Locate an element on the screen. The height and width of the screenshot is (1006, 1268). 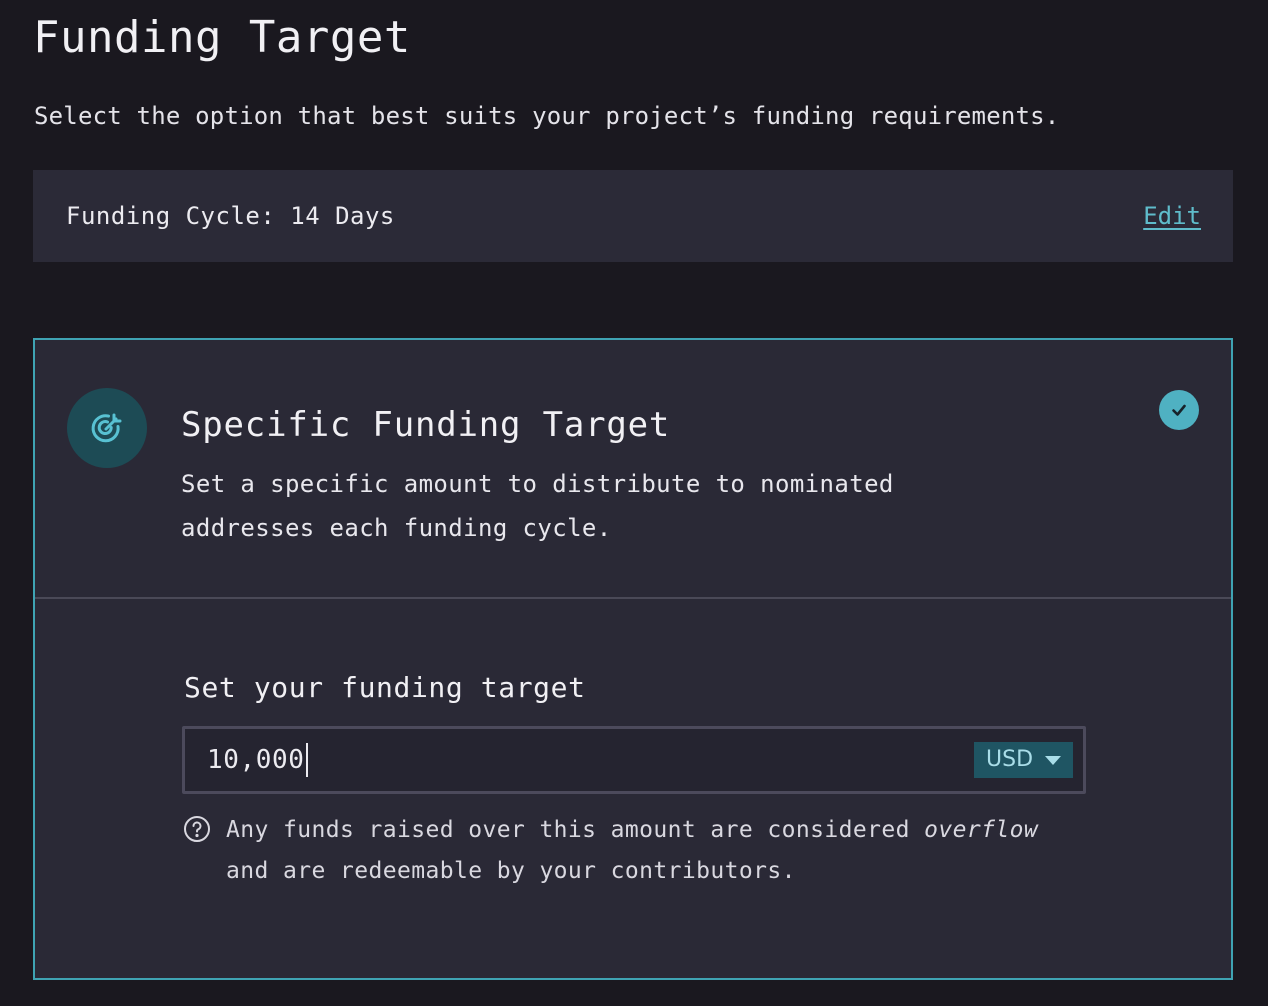
funding-target-input: 10,000 USD is located at coordinates (634, 760).